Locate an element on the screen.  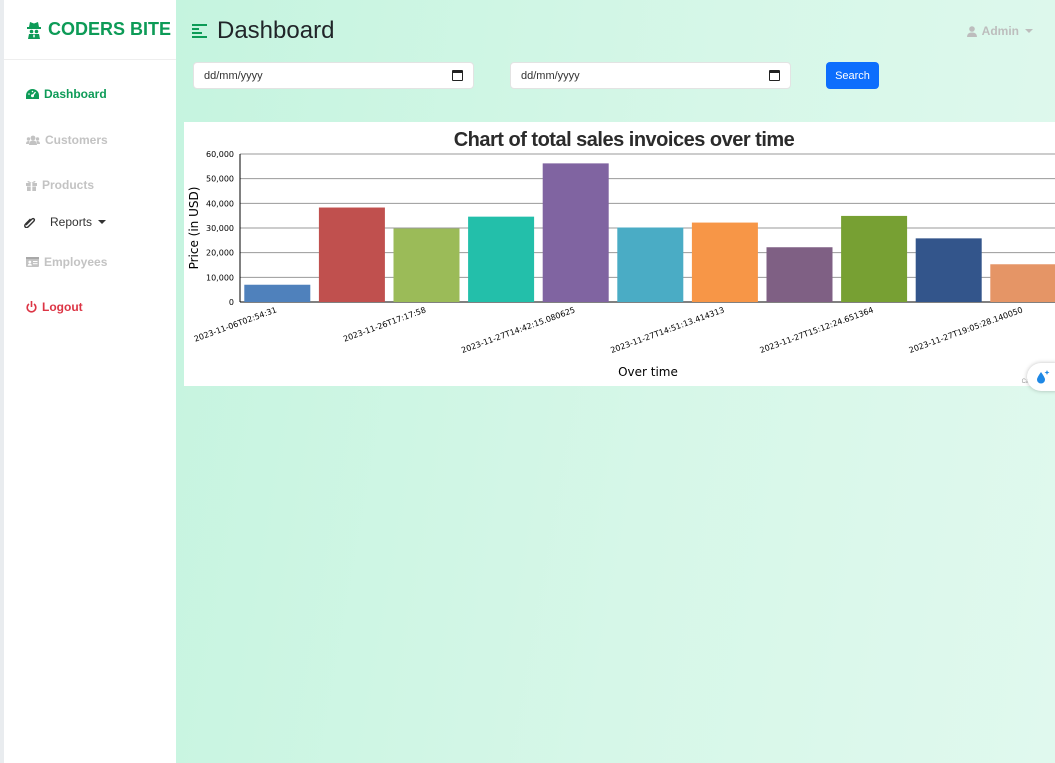
sidebar-item-label: Employees is located at coordinates (76, 262).